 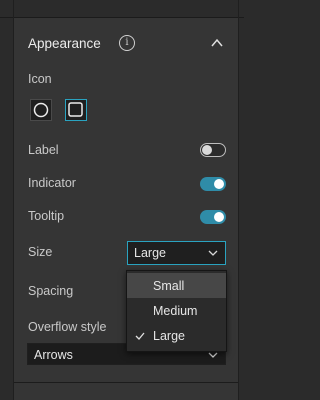 I want to click on size-option-medium: Medium, so click(x=176, y=310).